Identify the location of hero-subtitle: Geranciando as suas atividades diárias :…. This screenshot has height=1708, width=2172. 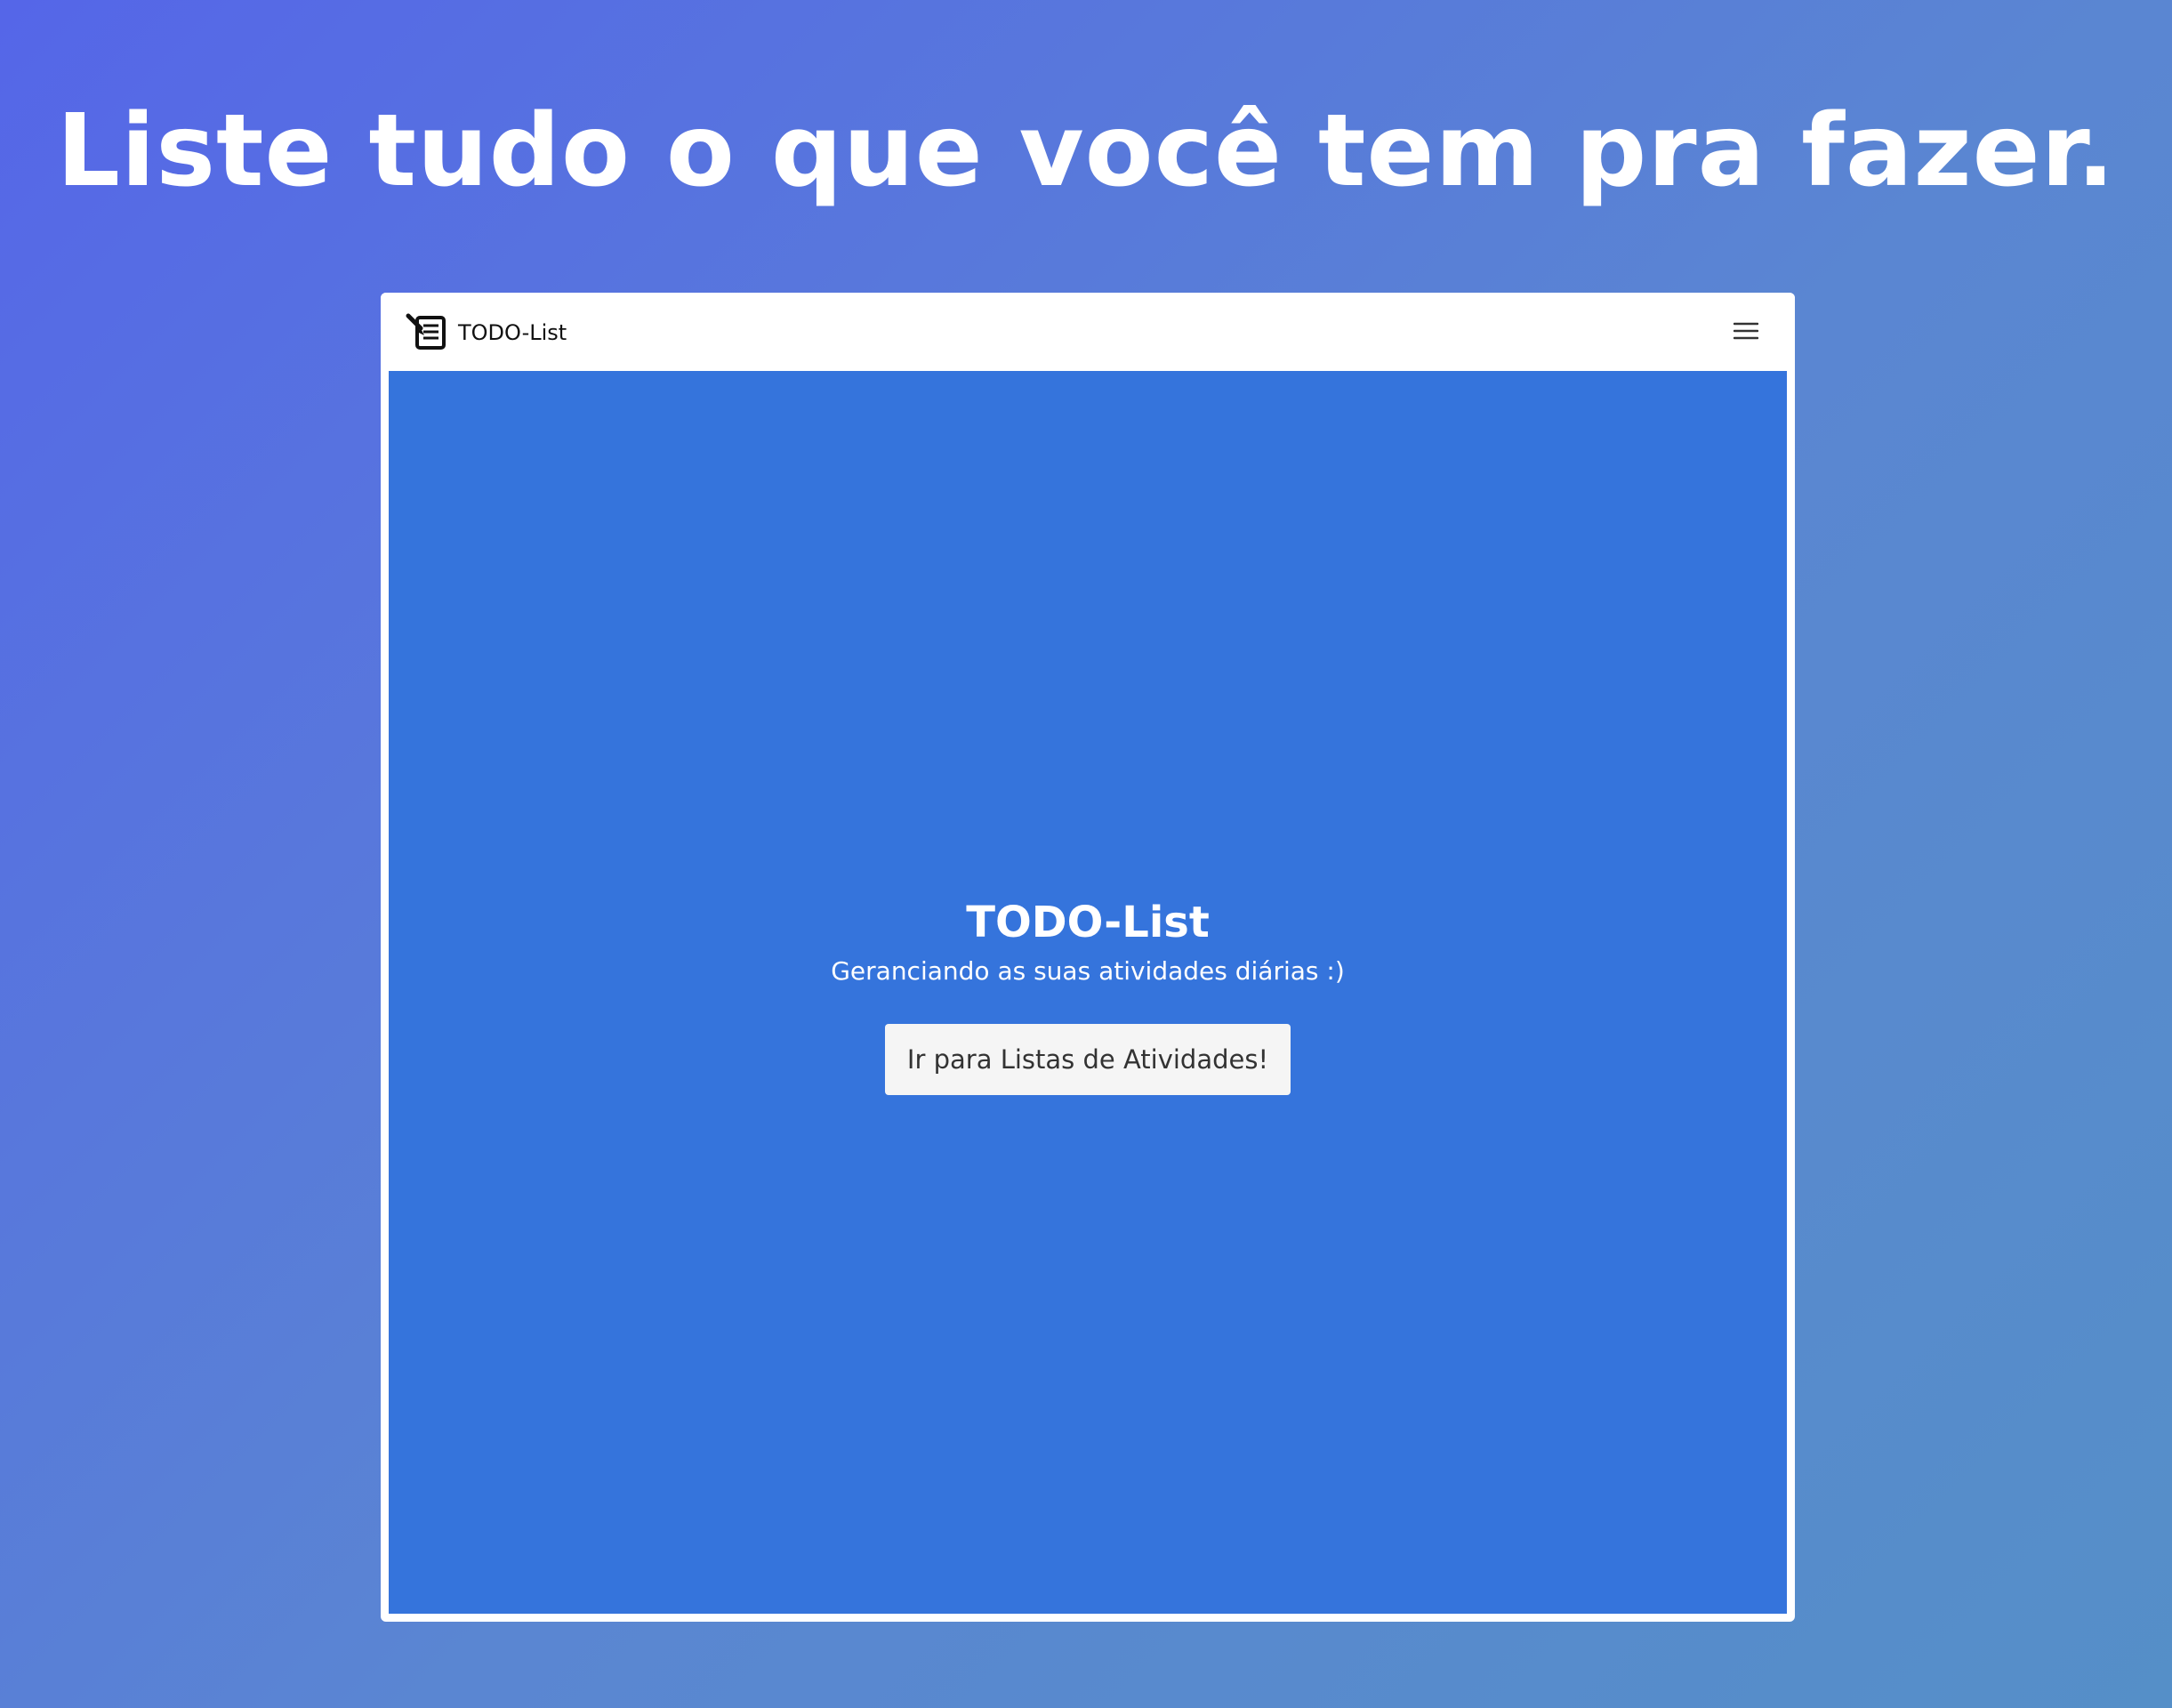
(1088, 971).